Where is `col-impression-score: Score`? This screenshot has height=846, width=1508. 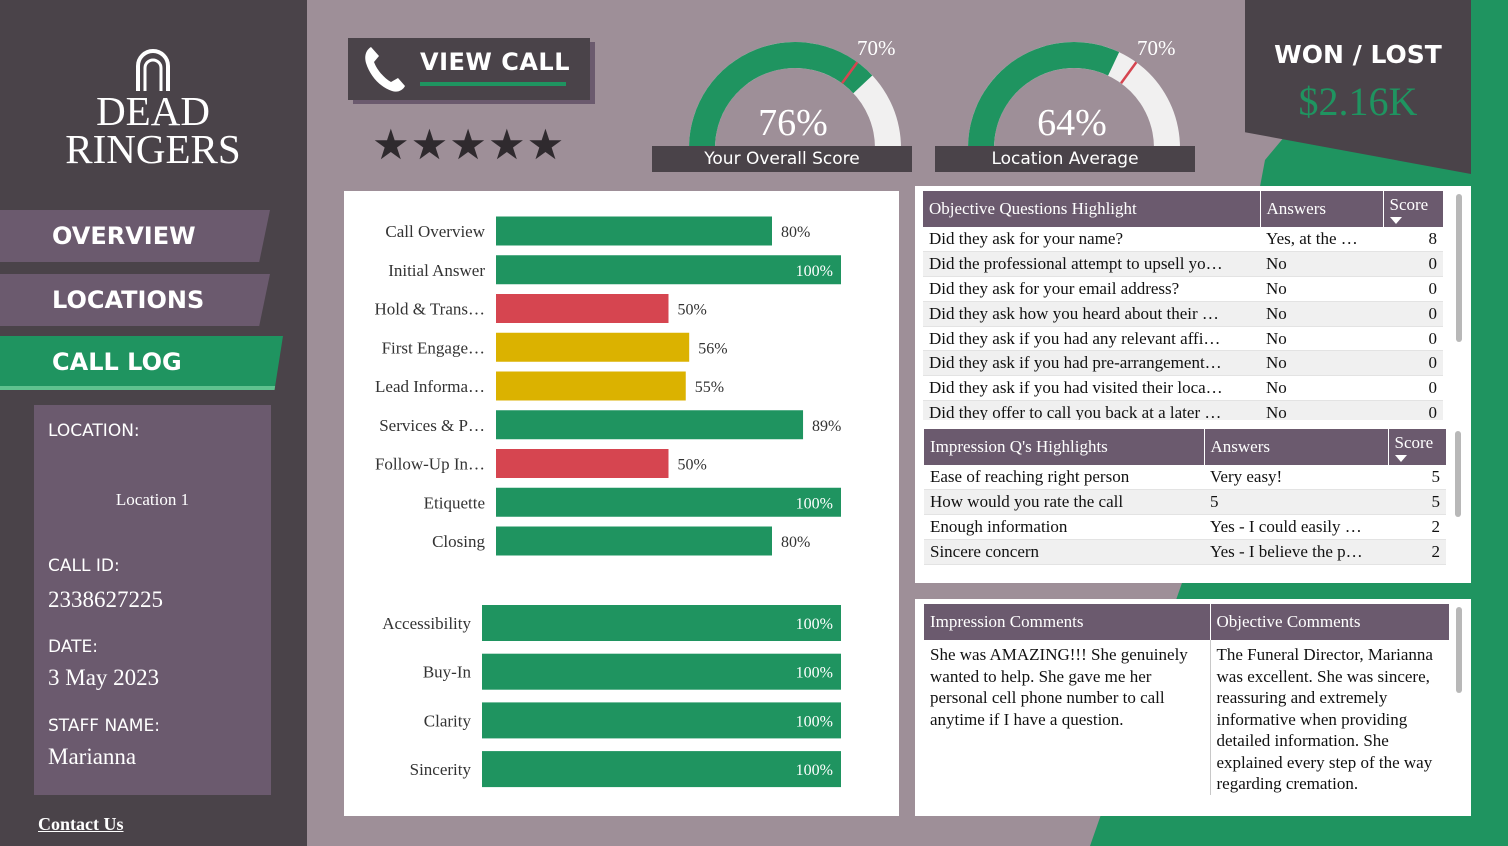 col-impression-score: Score is located at coordinates (1417, 447).